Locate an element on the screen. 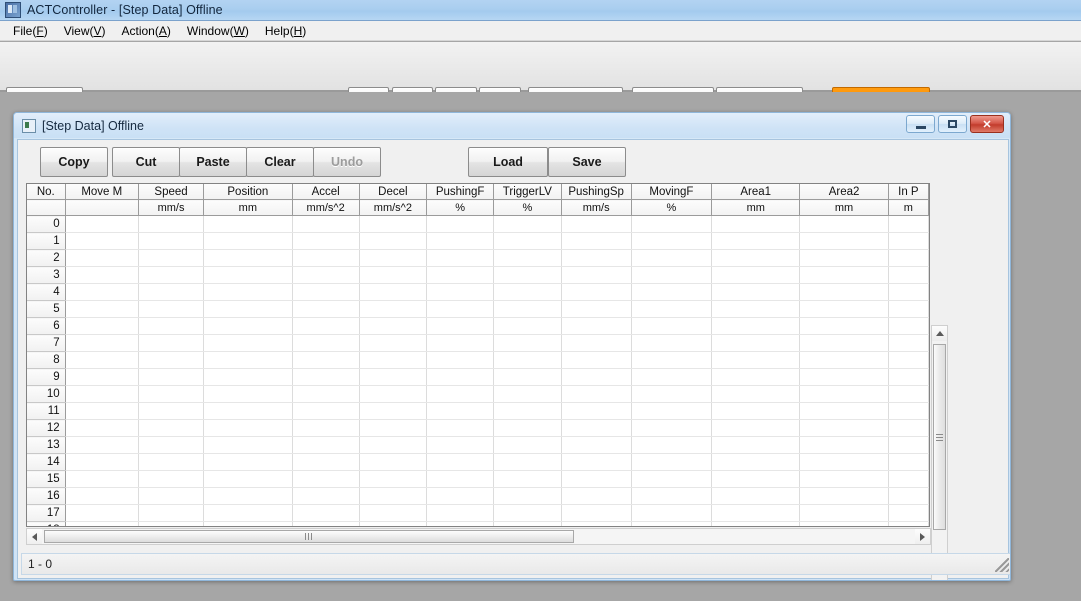  table-row: 7 is located at coordinates (478, 343).